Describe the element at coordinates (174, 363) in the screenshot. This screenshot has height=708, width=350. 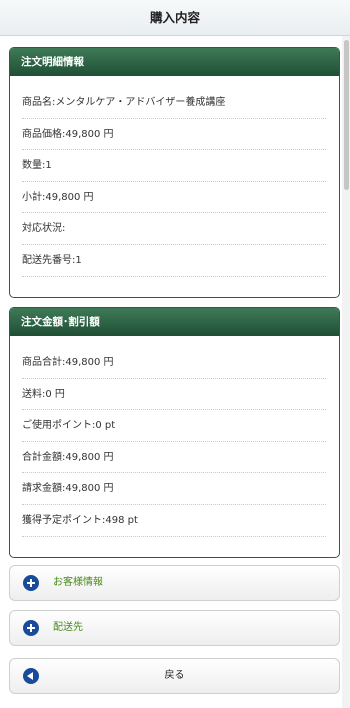
I see `amount-row-product-total: 商品合計:49,800 円` at that location.